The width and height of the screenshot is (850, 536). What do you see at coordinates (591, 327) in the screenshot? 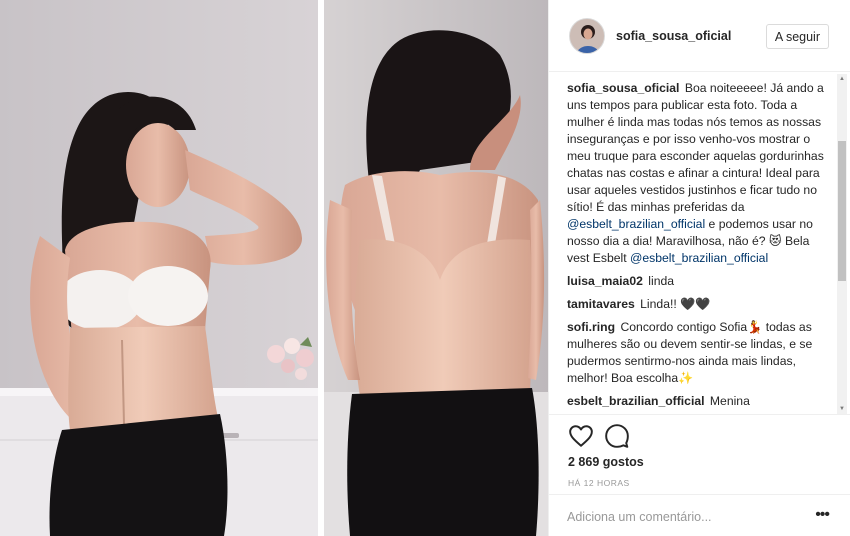
I see `comment-username: sofi.ring` at bounding box center [591, 327].